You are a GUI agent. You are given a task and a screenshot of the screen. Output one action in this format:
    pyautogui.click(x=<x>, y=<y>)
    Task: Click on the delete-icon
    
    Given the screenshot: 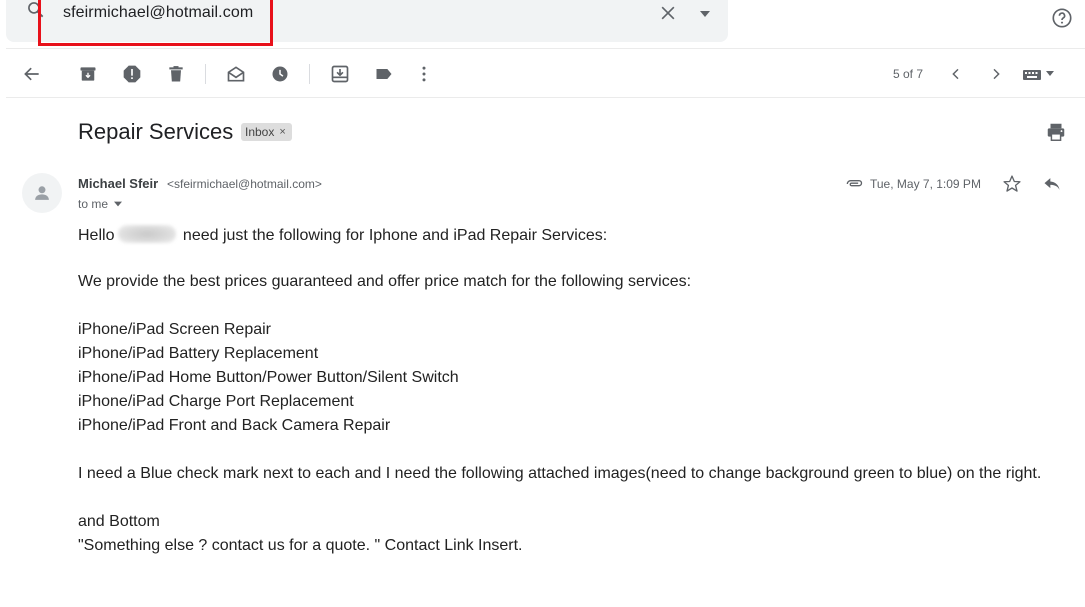 What is the action you would take?
    pyautogui.click(x=176, y=74)
    